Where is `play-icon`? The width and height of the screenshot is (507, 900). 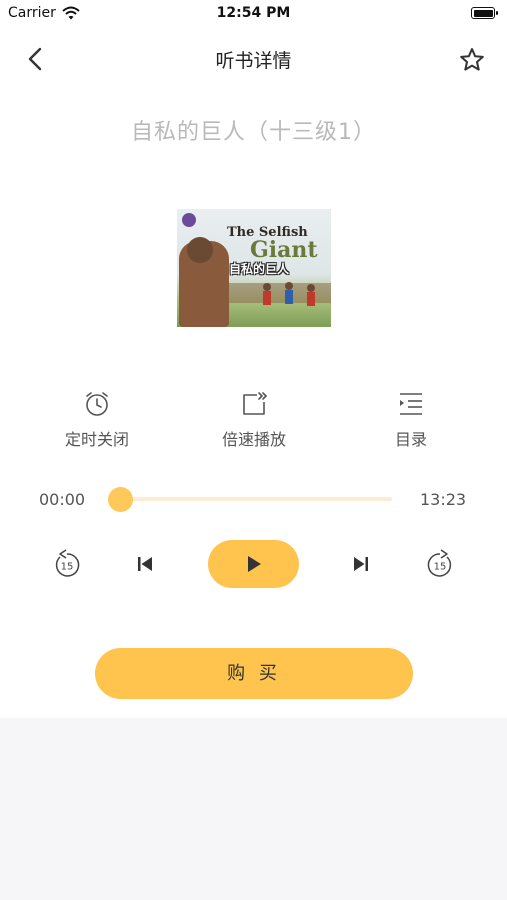
play-icon is located at coordinates (254, 564).